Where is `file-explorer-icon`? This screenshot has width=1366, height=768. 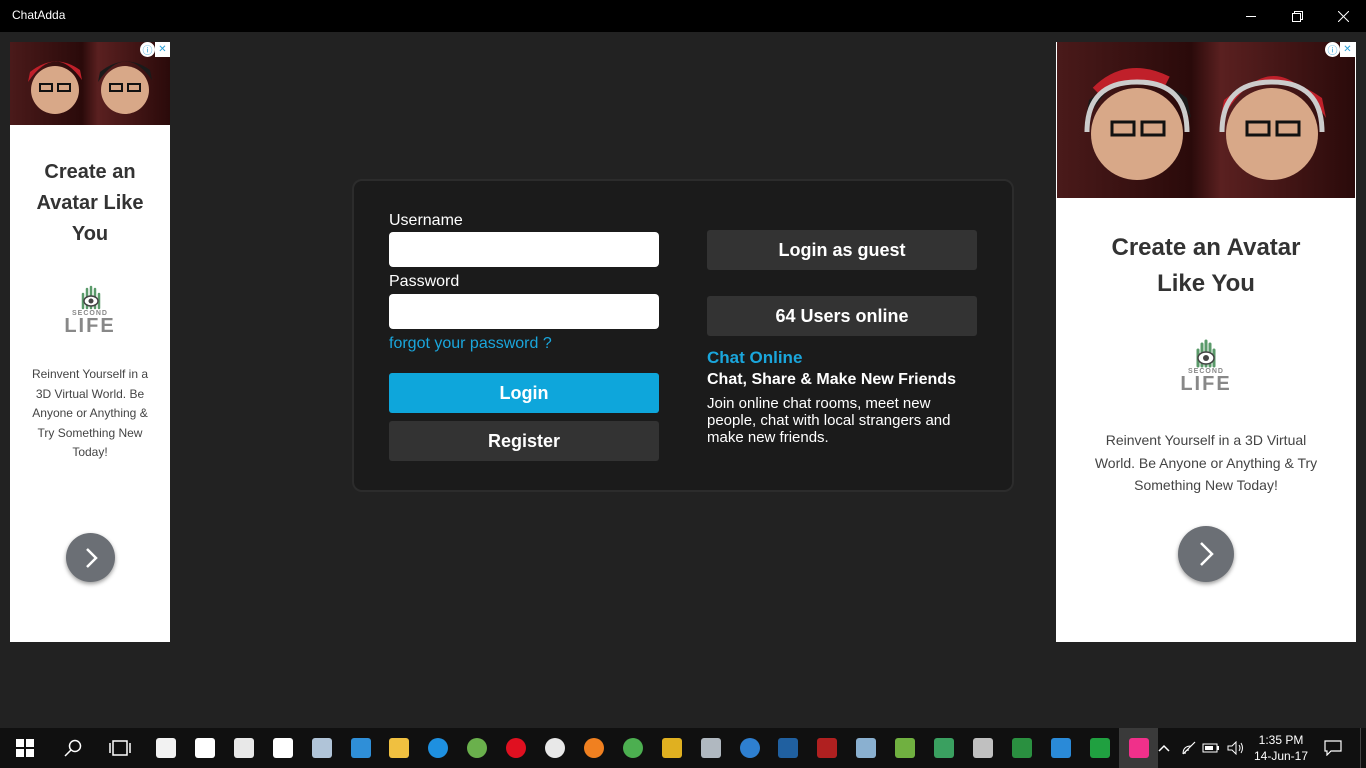 file-explorer-icon is located at coordinates (398, 748).